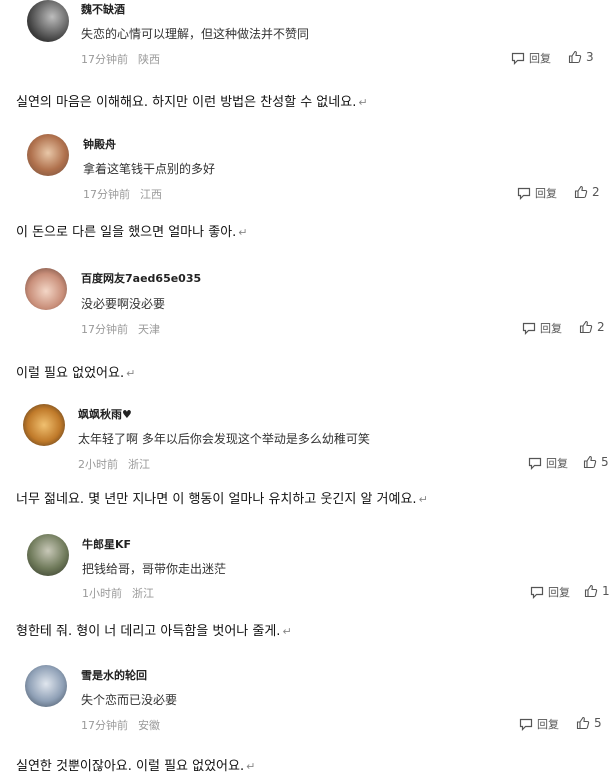 The image size is (612, 781). Describe the element at coordinates (106, 544) in the screenshot. I see `comment-username: 牛郎星KF` at that location.